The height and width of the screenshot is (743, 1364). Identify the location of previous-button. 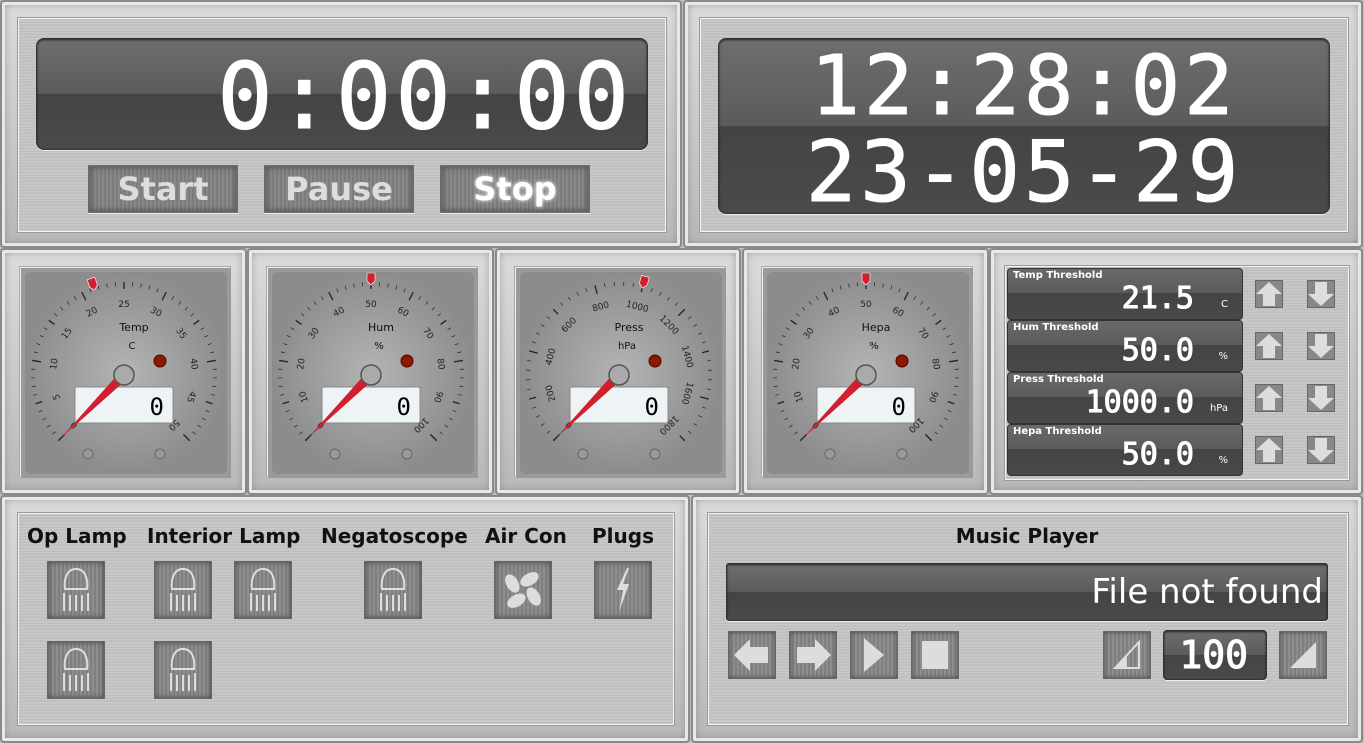
(752, 655).